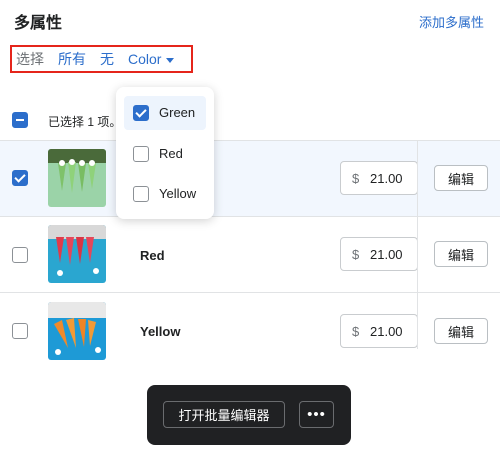 This screenshot has height=458, width=500. Describe the element at coordinates (77, 331) in the screenshot. I see `variant-thumbnail-yellow` at that location.